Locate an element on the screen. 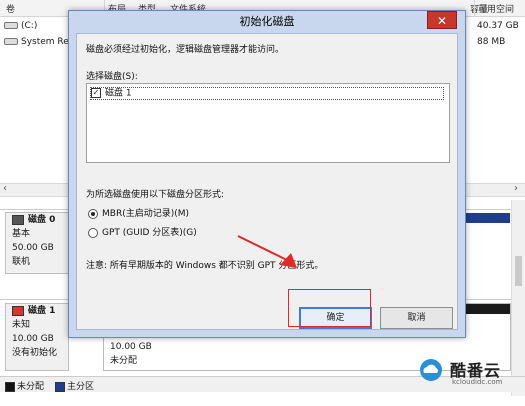 The height and width of the screenshot is (406, 525). highlight-box is located at coordinates (329, 308).